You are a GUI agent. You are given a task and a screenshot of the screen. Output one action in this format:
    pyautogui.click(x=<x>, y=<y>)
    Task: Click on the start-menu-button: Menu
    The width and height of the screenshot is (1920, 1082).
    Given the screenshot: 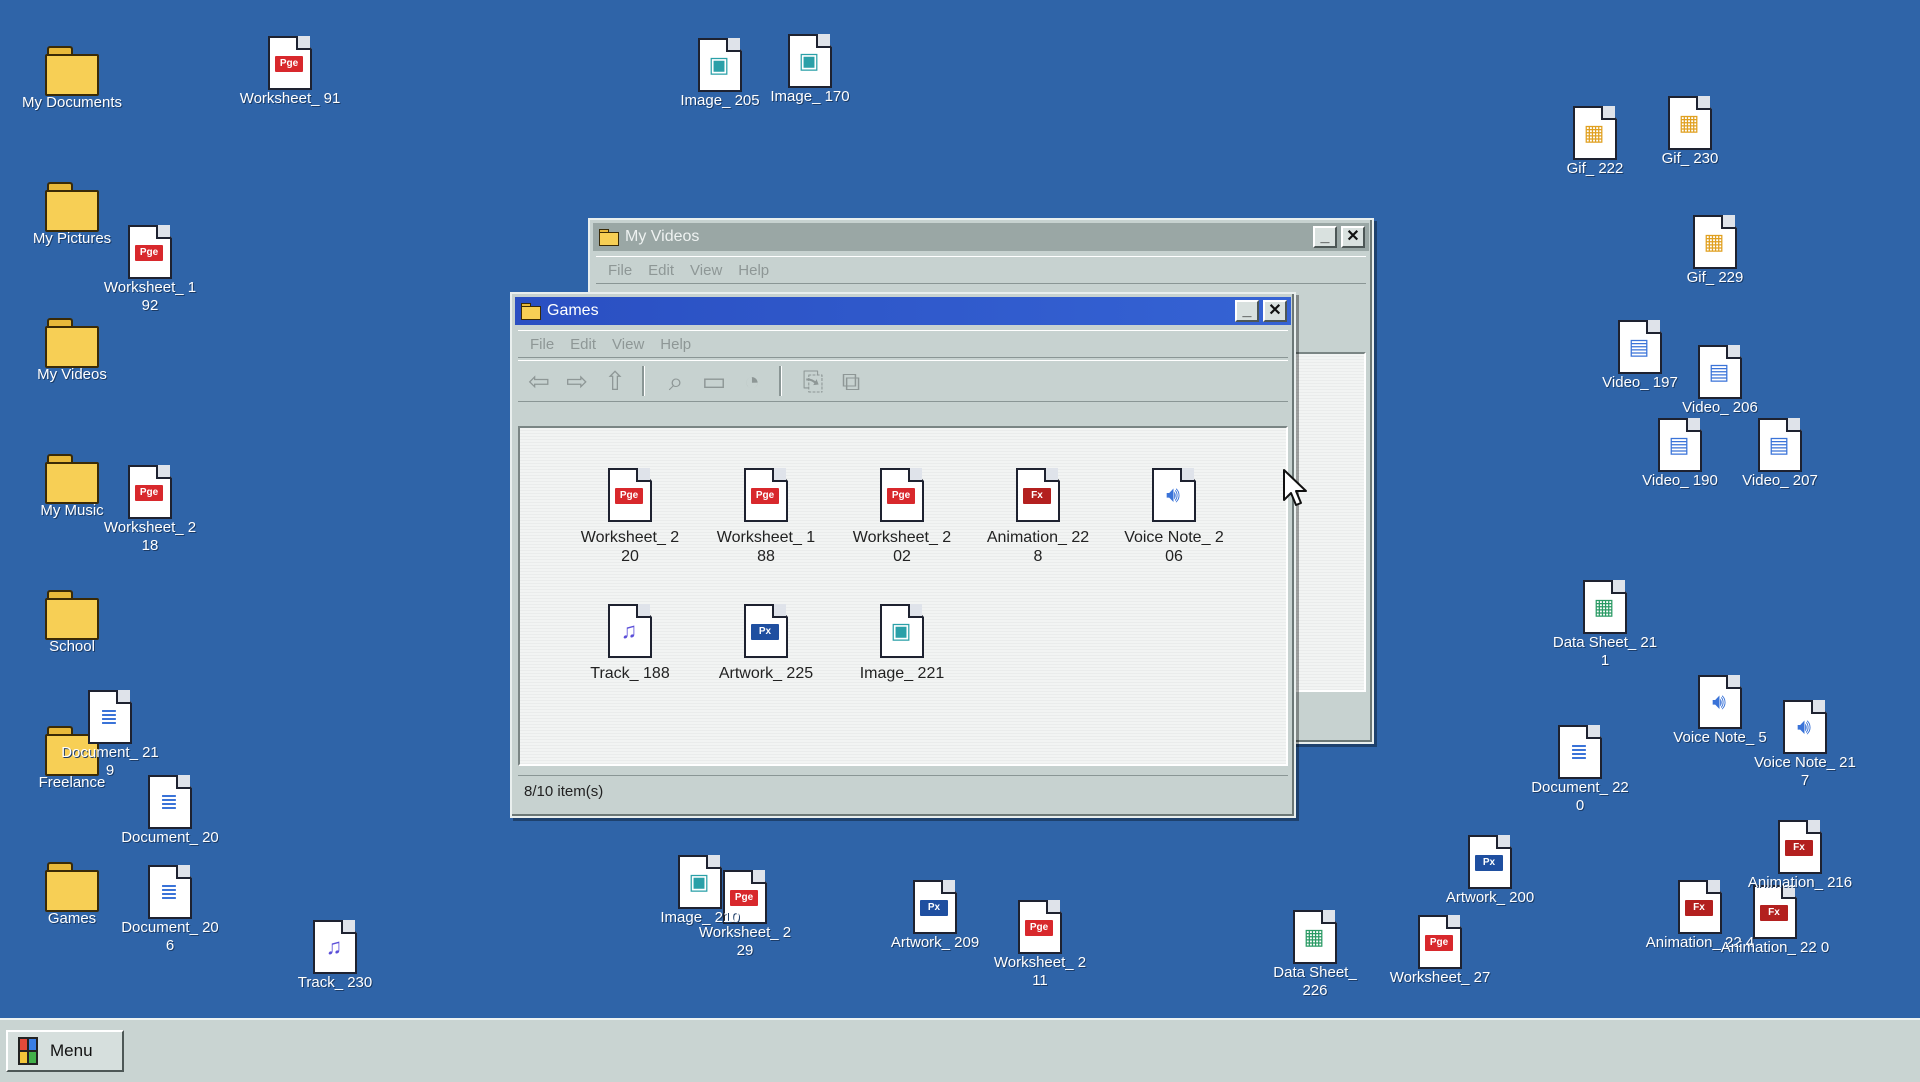 What is the action you would take?
    pyautogui.click(x=65, y=1051)
    